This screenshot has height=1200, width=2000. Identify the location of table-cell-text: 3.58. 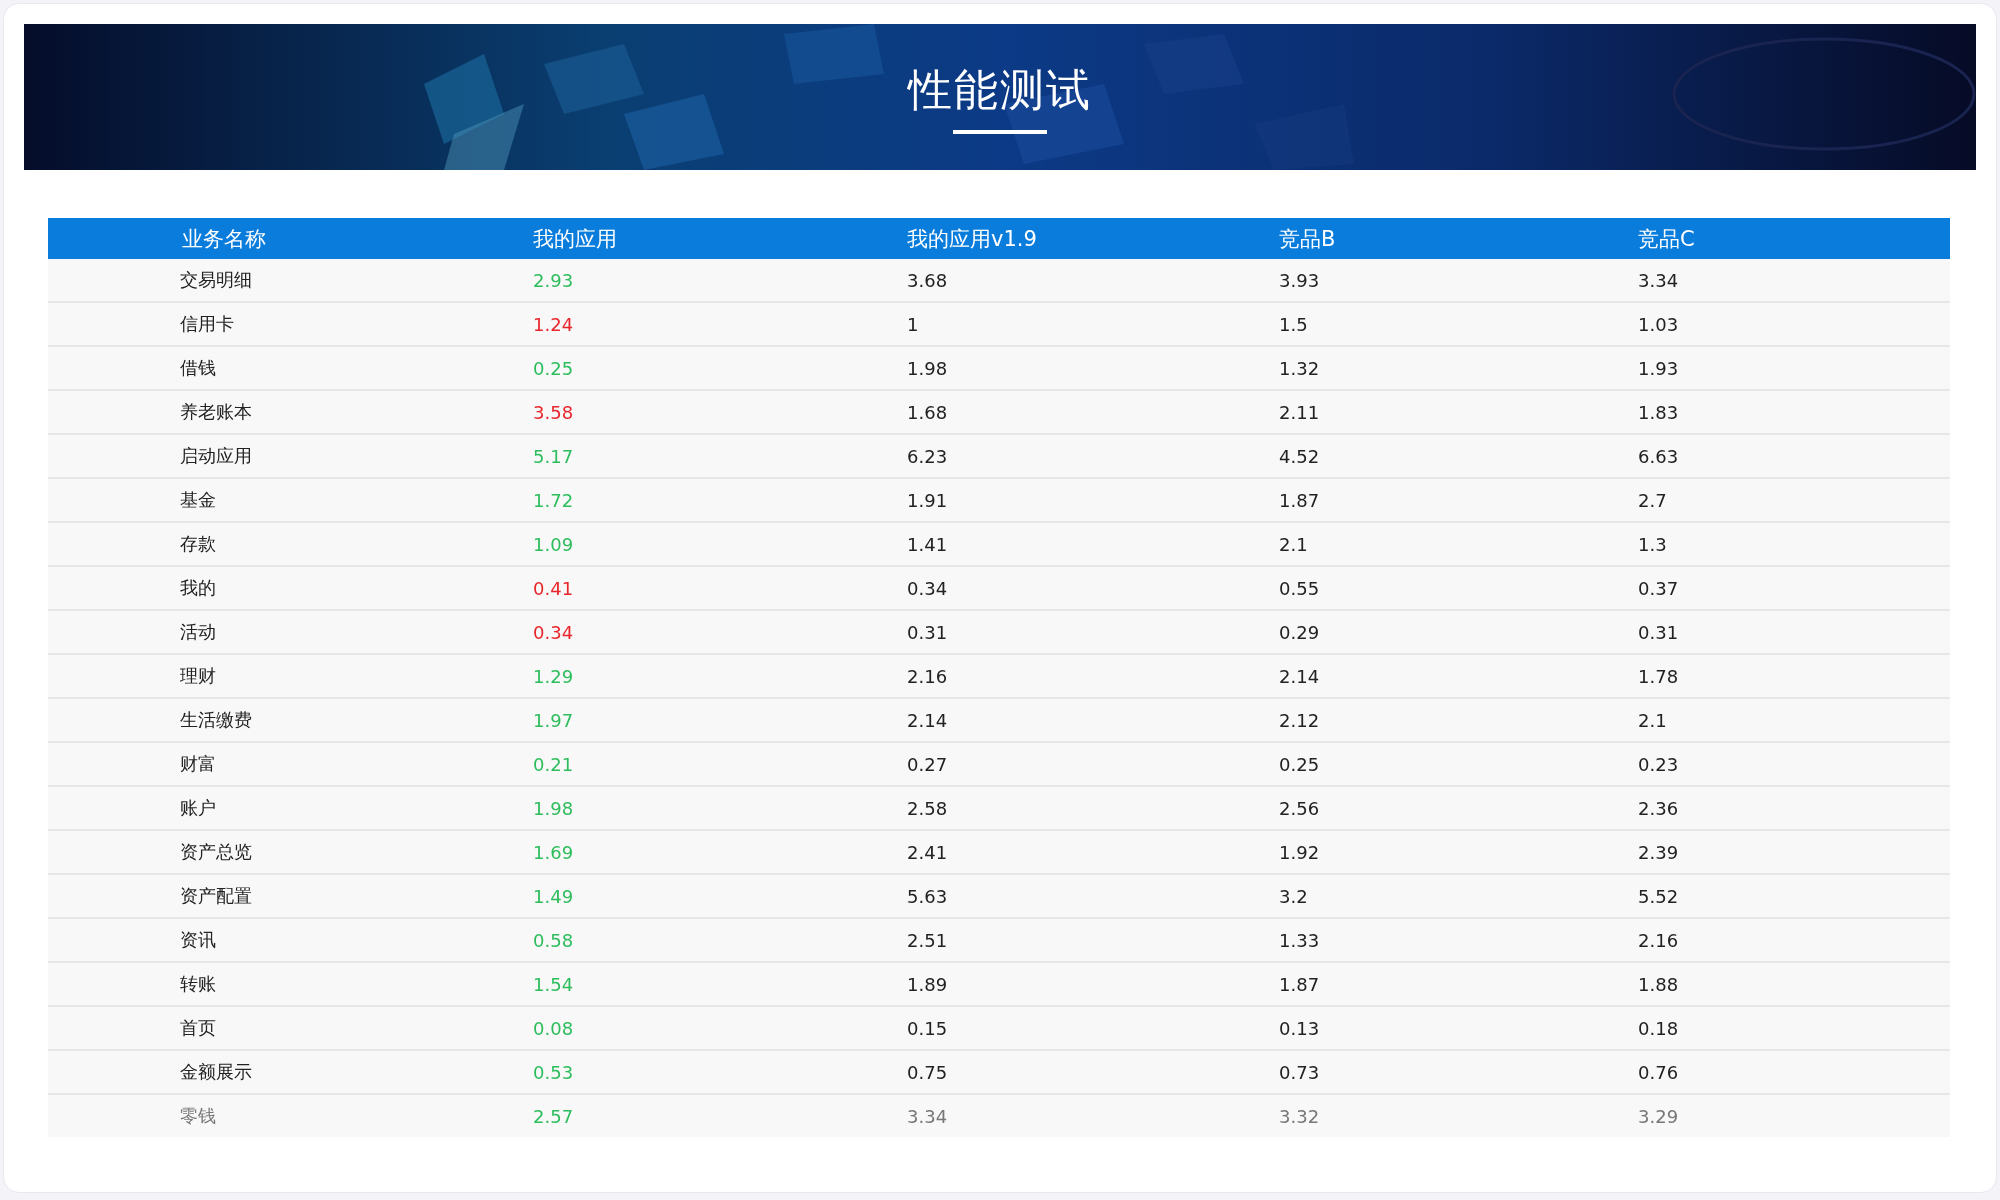
(554, 412).